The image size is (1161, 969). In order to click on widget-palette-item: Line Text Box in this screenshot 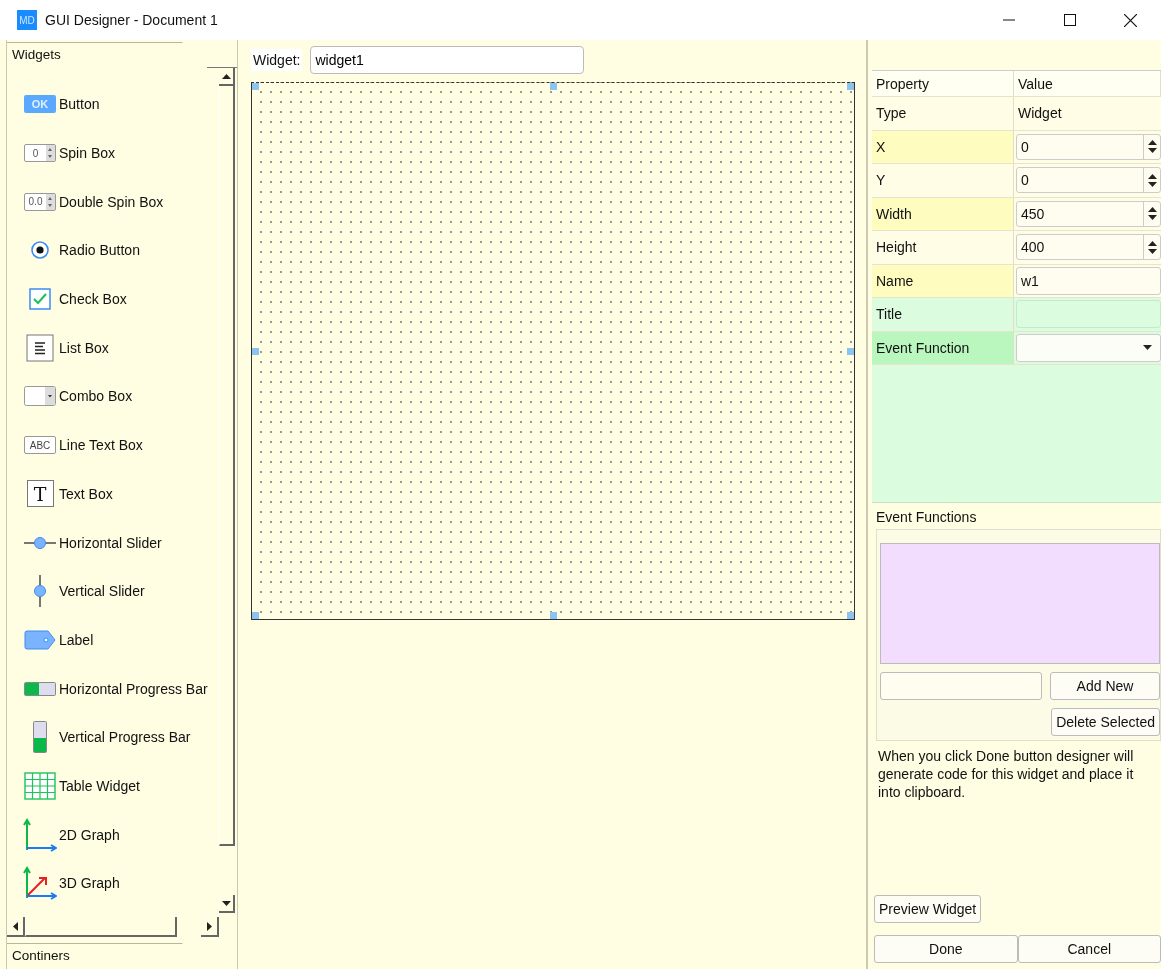, I will do `click(101, 445)`.